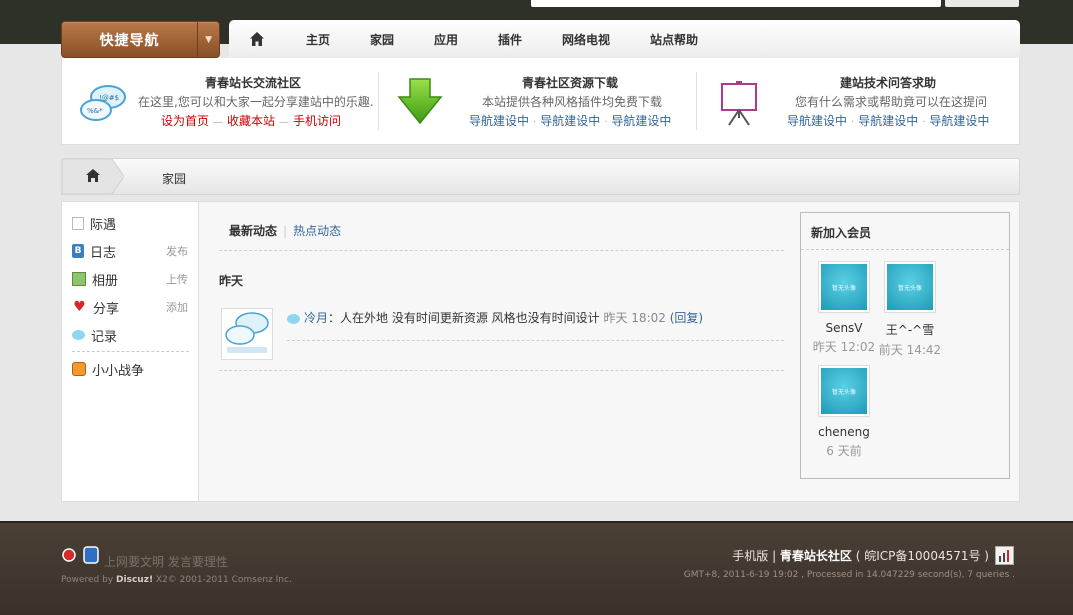 The width and height of the screenshot is (1073, 615). What do you see at coordinates (464, 318) in the screenshot?
I see `feed-text: ：人在外地 没有时间更新资源 风格也没有时间设计` at bounding box center [464, 318].